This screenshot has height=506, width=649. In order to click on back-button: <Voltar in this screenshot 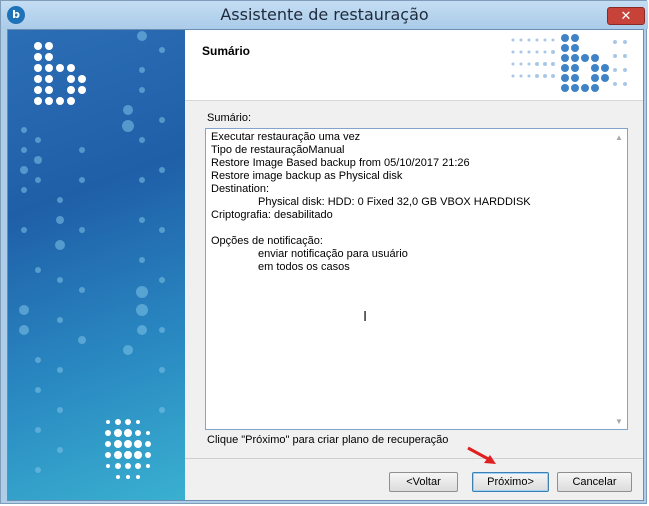, I will do `click(423, 482)`.